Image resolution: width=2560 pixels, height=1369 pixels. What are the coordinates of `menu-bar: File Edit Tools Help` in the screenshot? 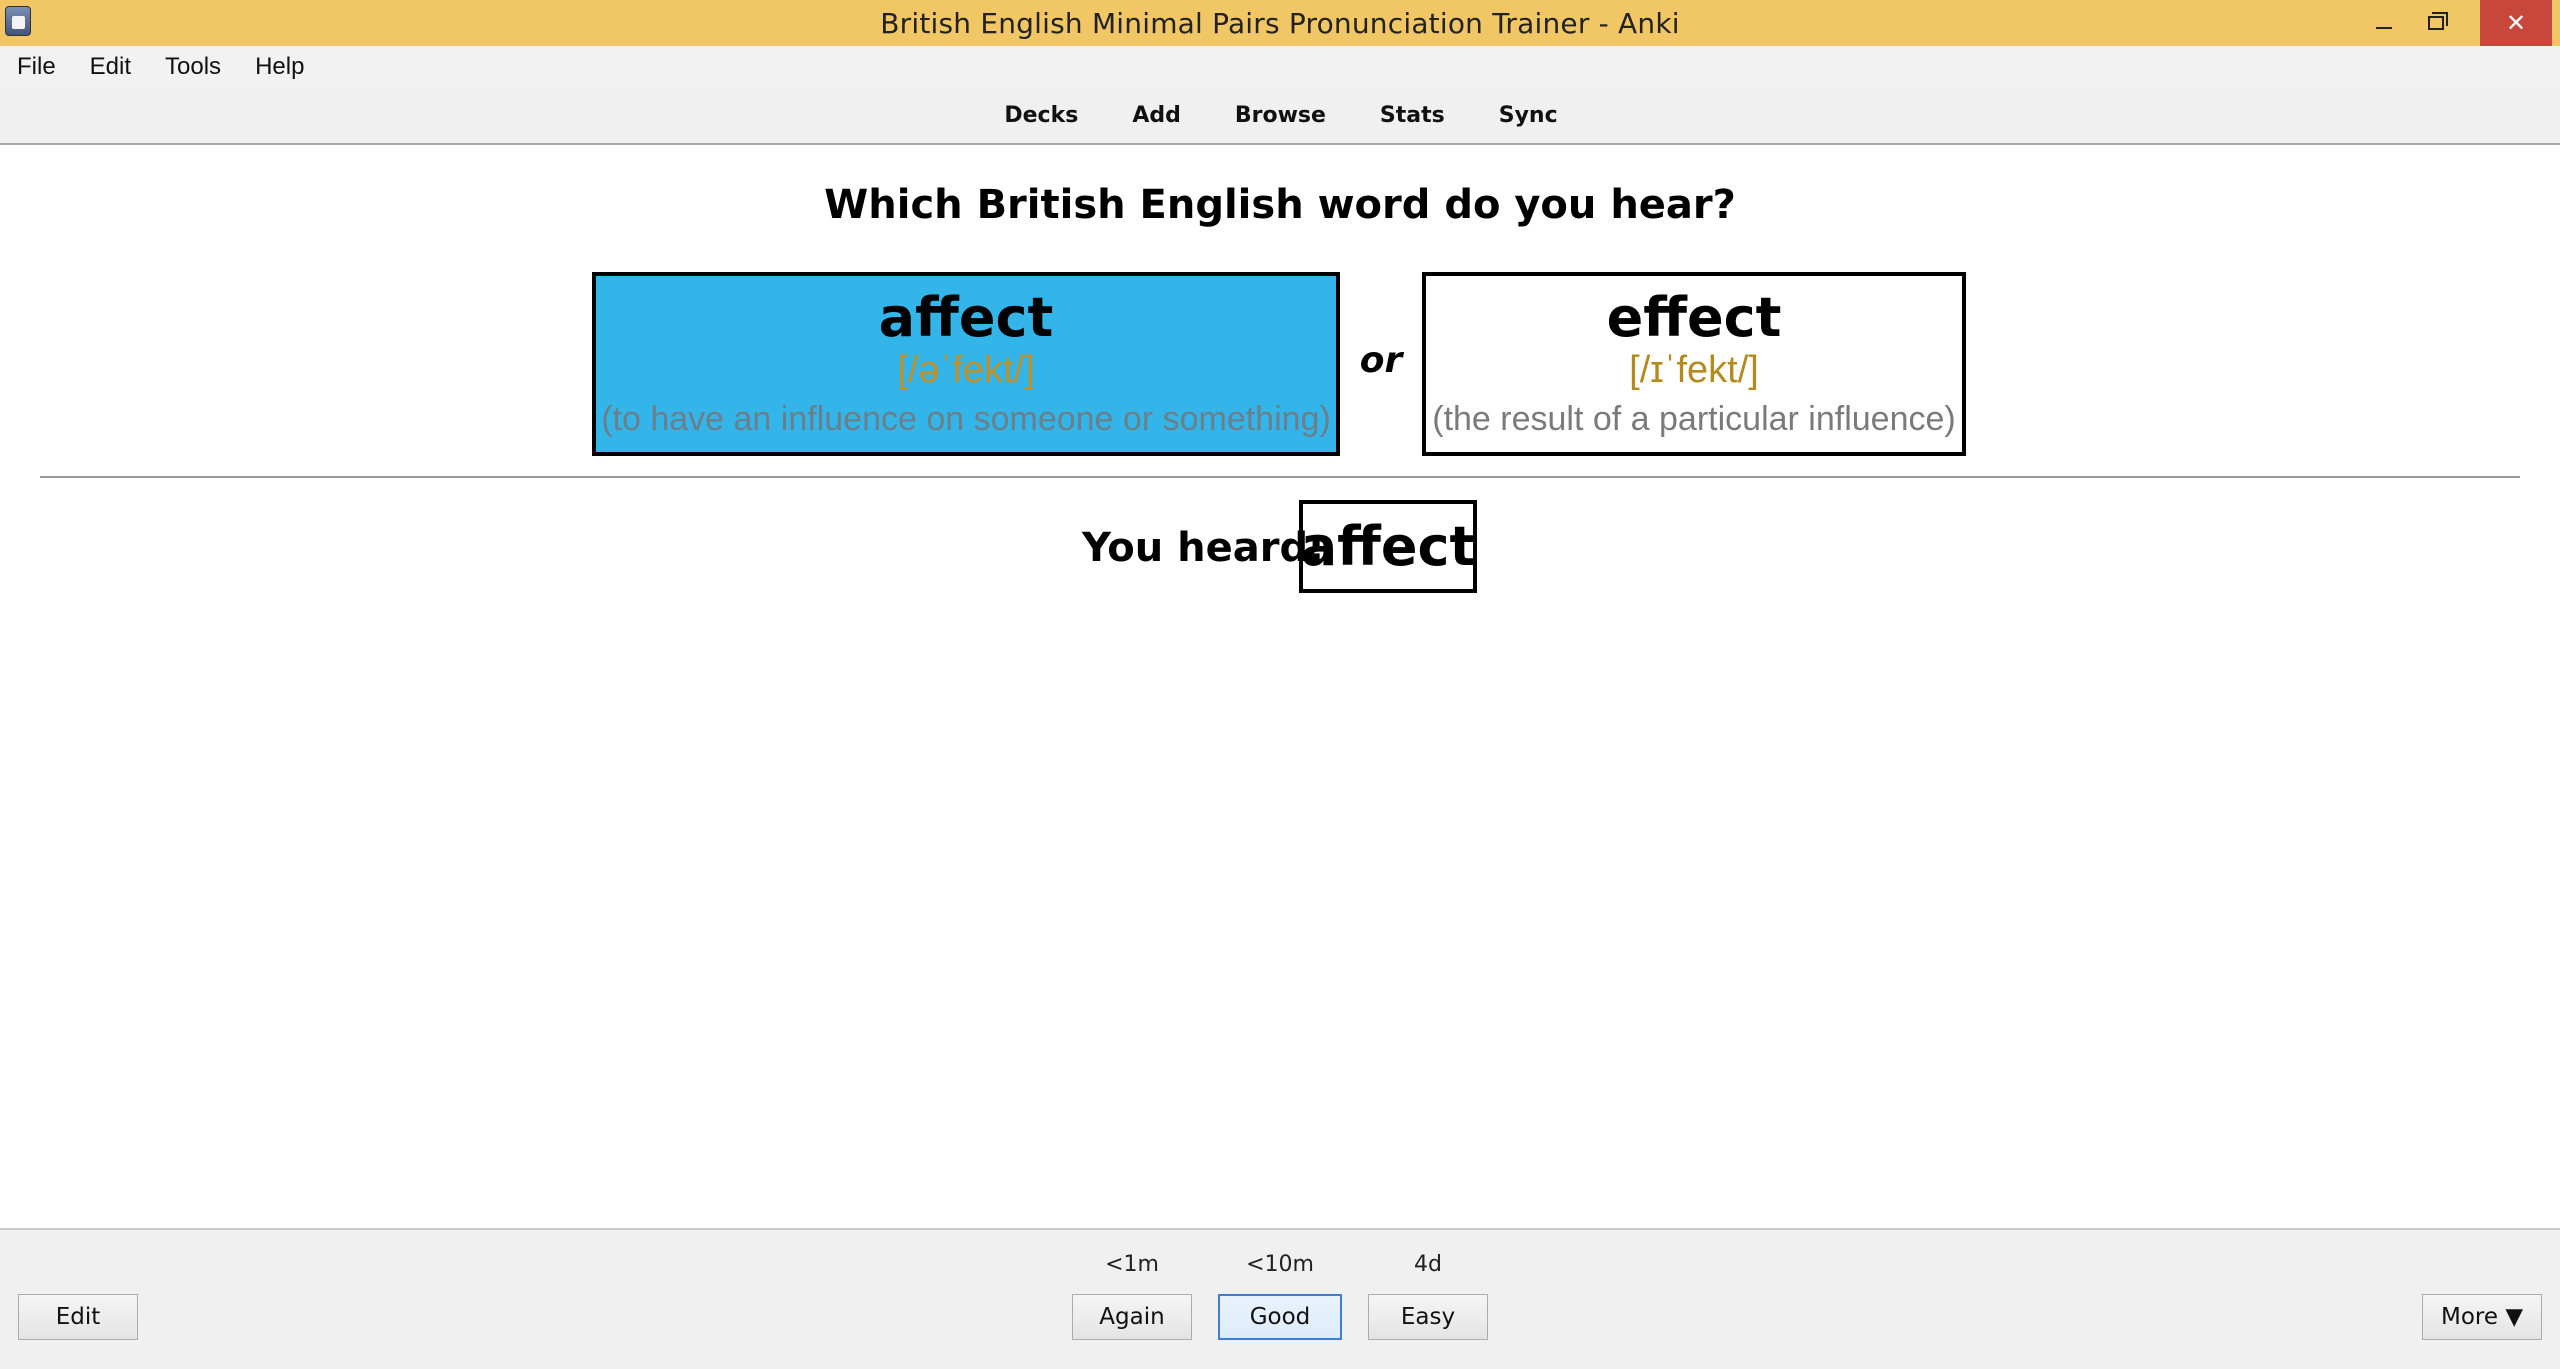 It's located at (1280, 66).